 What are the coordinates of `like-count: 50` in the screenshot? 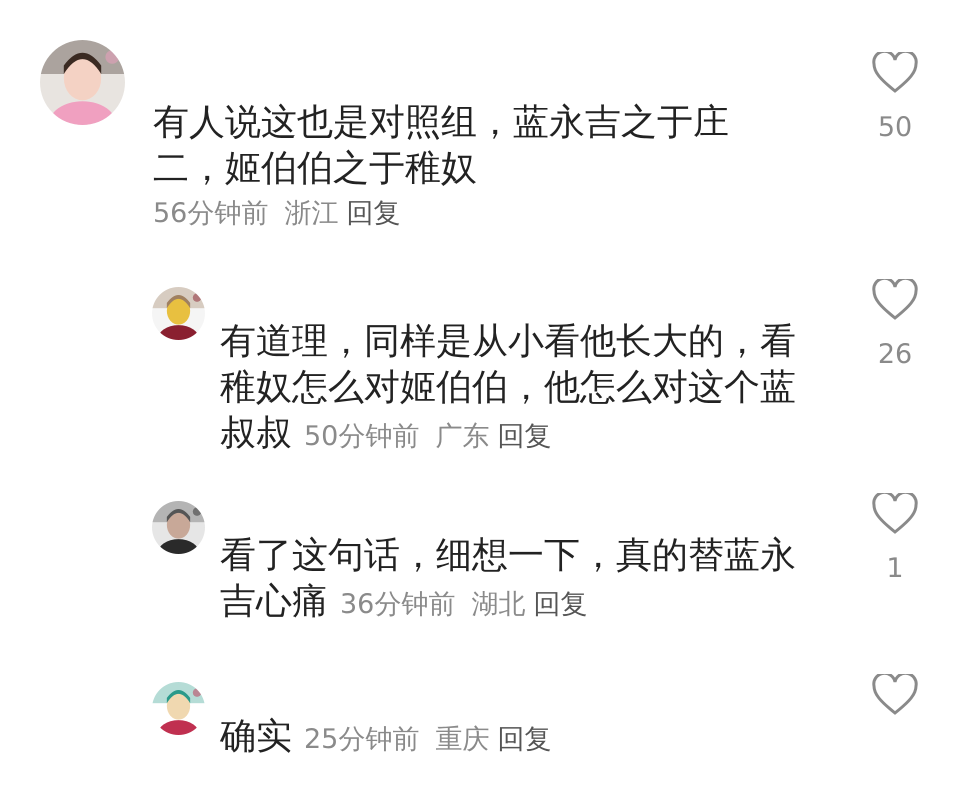 It's located at (895, 128).